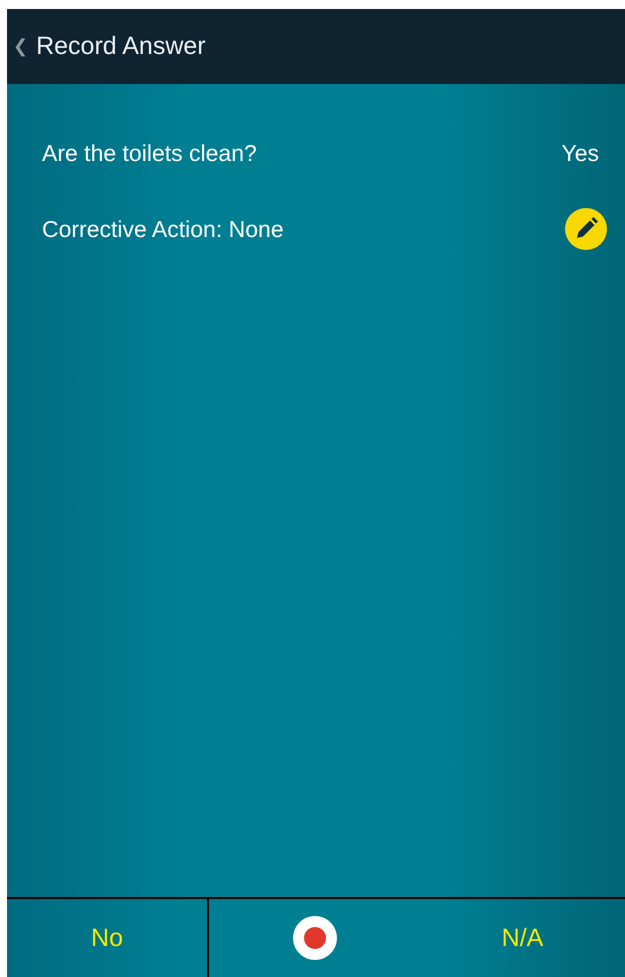  I want to click on answer-button: No, so click(107, 938).